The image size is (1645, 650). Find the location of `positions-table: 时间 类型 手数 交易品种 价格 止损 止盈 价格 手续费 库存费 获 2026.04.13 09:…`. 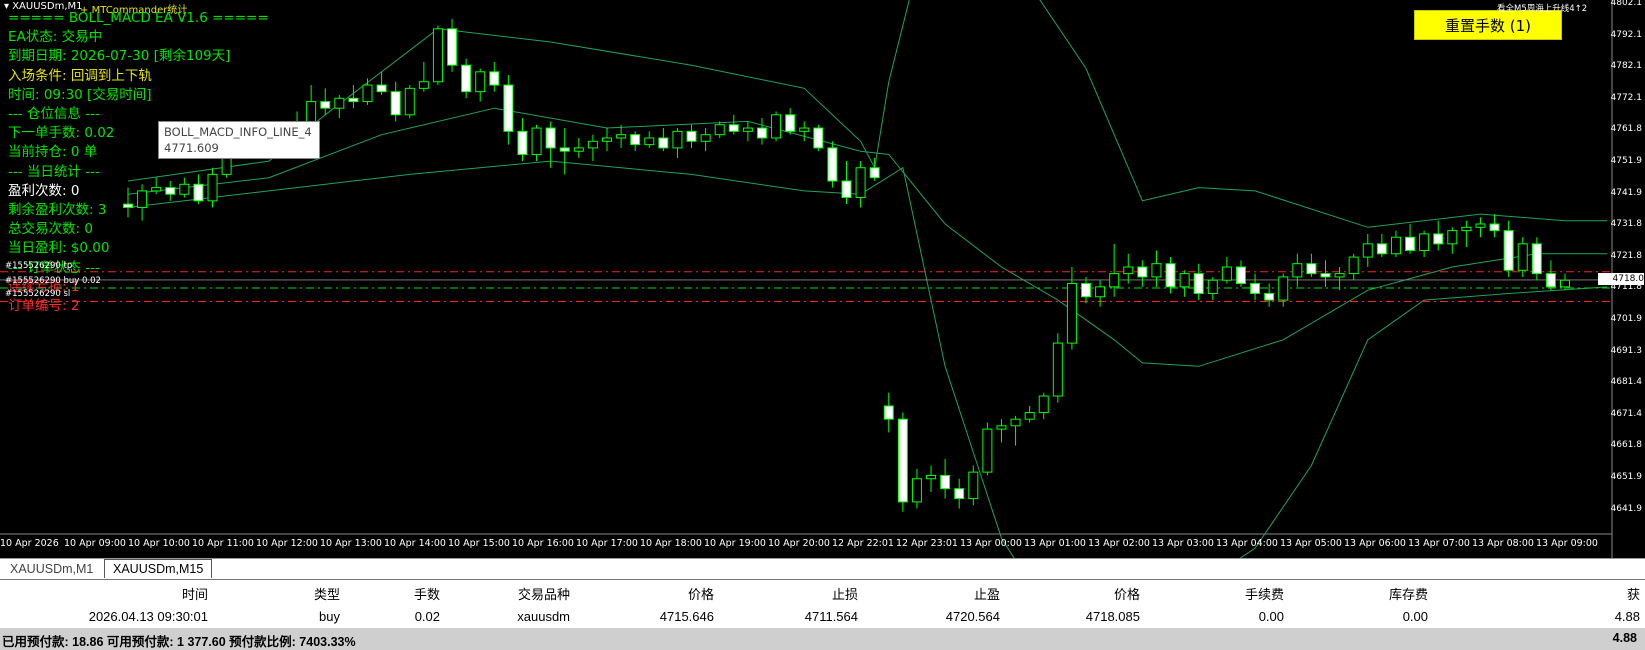

positions-table: 时间 类型 手数 交易品种 价格 止损 止盈 价格 手续费 库存费 获 2026.04.13 09:… is located at coordinates (822, 604).